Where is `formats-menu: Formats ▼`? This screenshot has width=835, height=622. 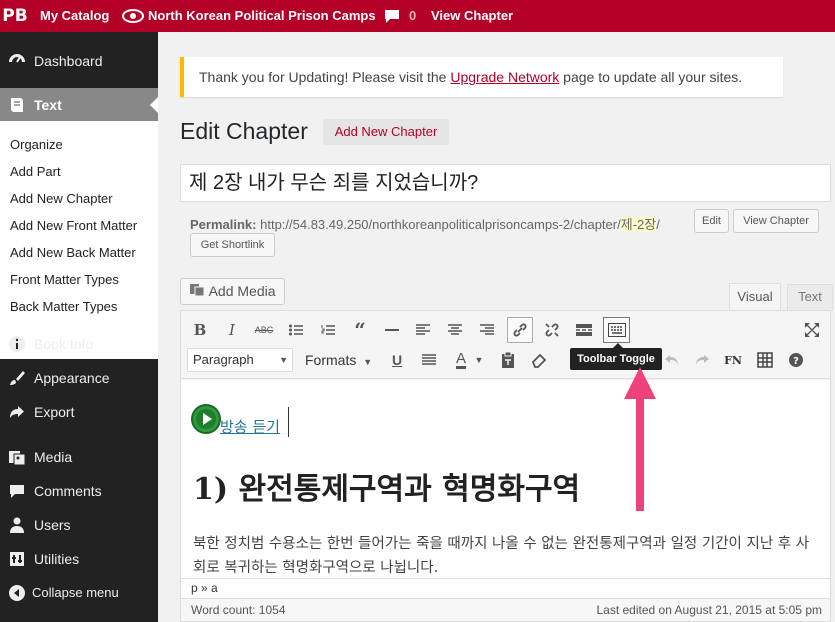
formats-menu: Formats ▼ is located at coordinates (338, 360).